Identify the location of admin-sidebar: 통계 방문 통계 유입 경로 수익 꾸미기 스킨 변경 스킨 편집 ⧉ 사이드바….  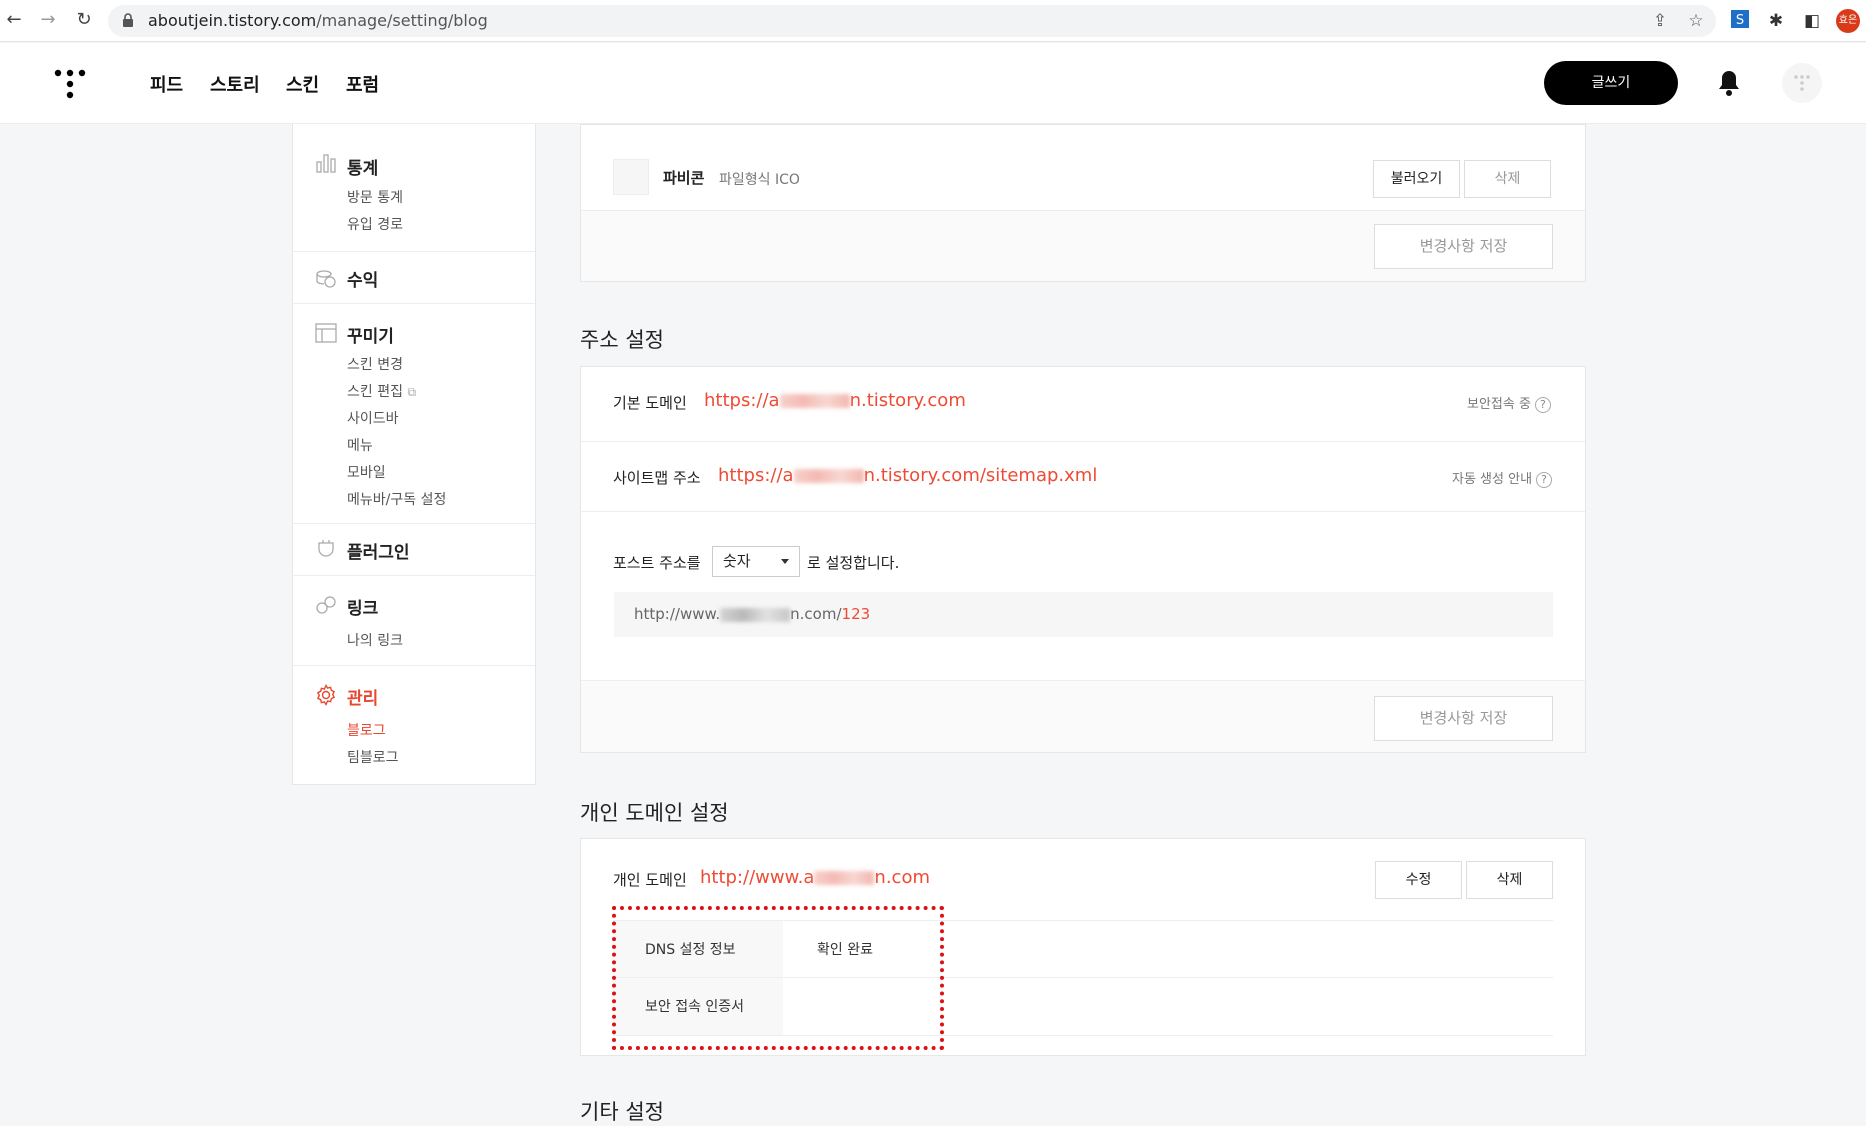
(414, 454).